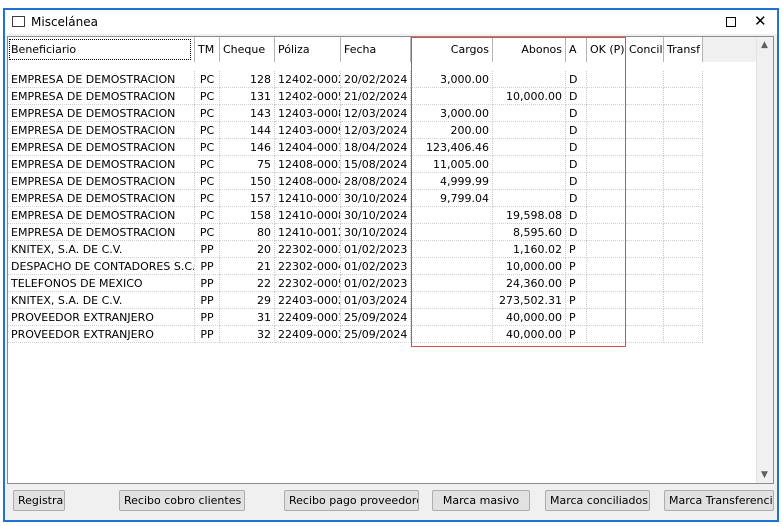  Describe the element at coordinates (731, 22) in the screenshot. I see `maximize-button` at that location.